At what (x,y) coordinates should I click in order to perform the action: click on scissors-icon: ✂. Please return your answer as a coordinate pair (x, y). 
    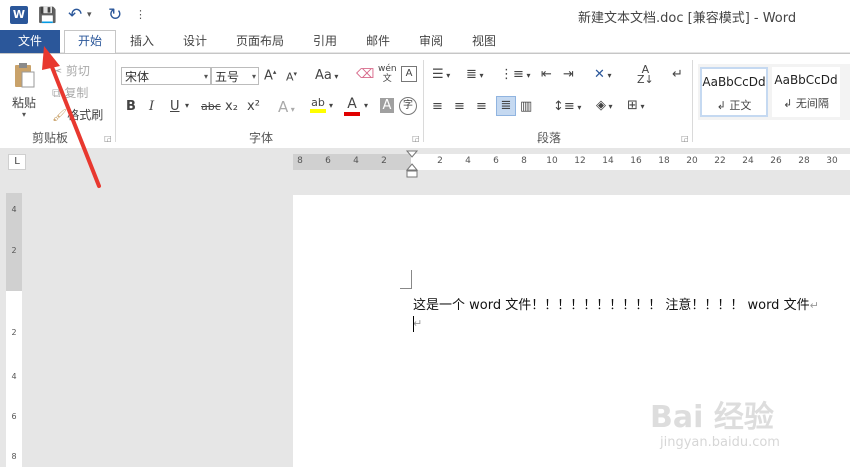
    Looking at the image, I should click on (57, 71).